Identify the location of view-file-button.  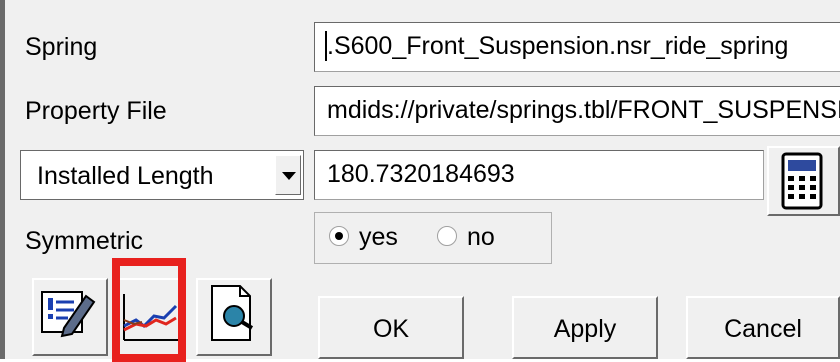
(234, 317).